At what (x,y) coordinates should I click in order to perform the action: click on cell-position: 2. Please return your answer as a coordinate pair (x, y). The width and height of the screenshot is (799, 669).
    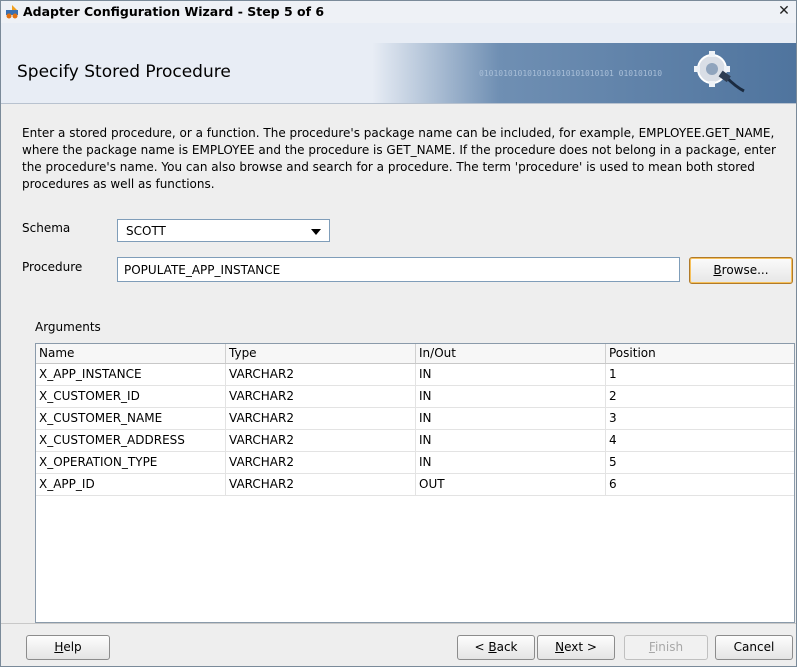
    Looking at the image, I should click on (613, 396).